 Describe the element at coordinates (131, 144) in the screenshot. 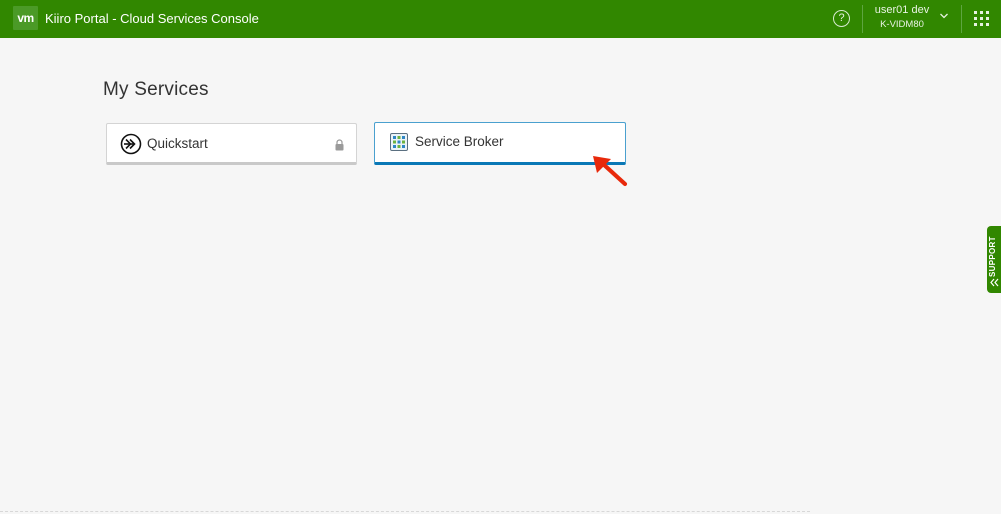

I see `quickstart-arrow-icon` at that location.